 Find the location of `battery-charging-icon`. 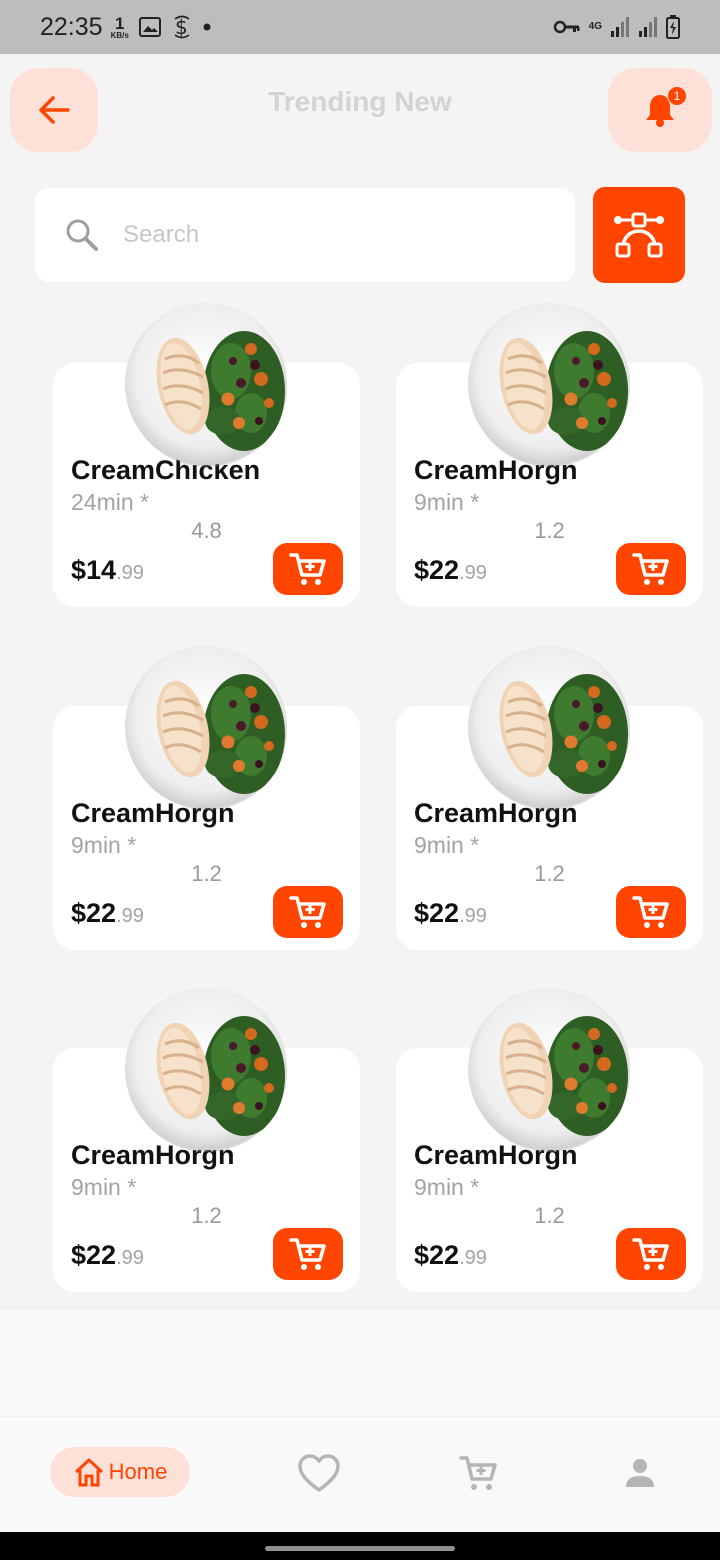

battery-charging-icon is located at coordinates (673, 27).